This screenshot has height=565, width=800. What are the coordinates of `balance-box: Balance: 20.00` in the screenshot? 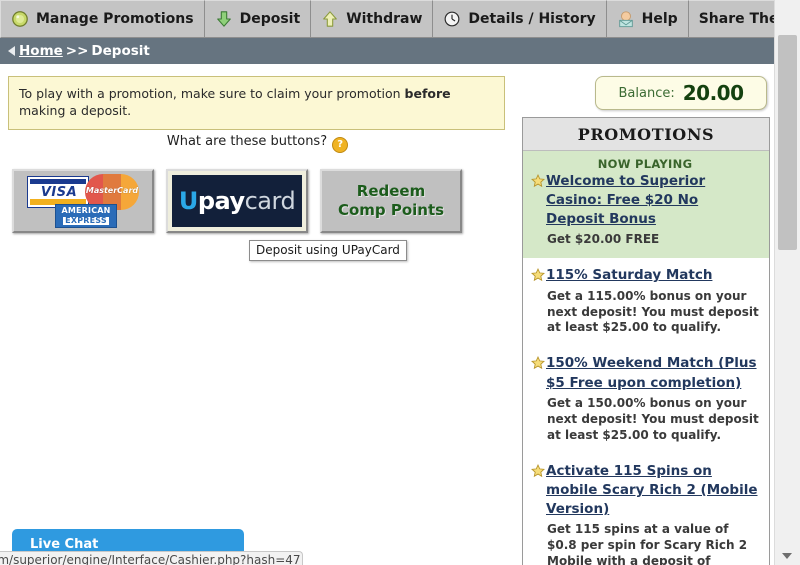 It's located at (681, 93).